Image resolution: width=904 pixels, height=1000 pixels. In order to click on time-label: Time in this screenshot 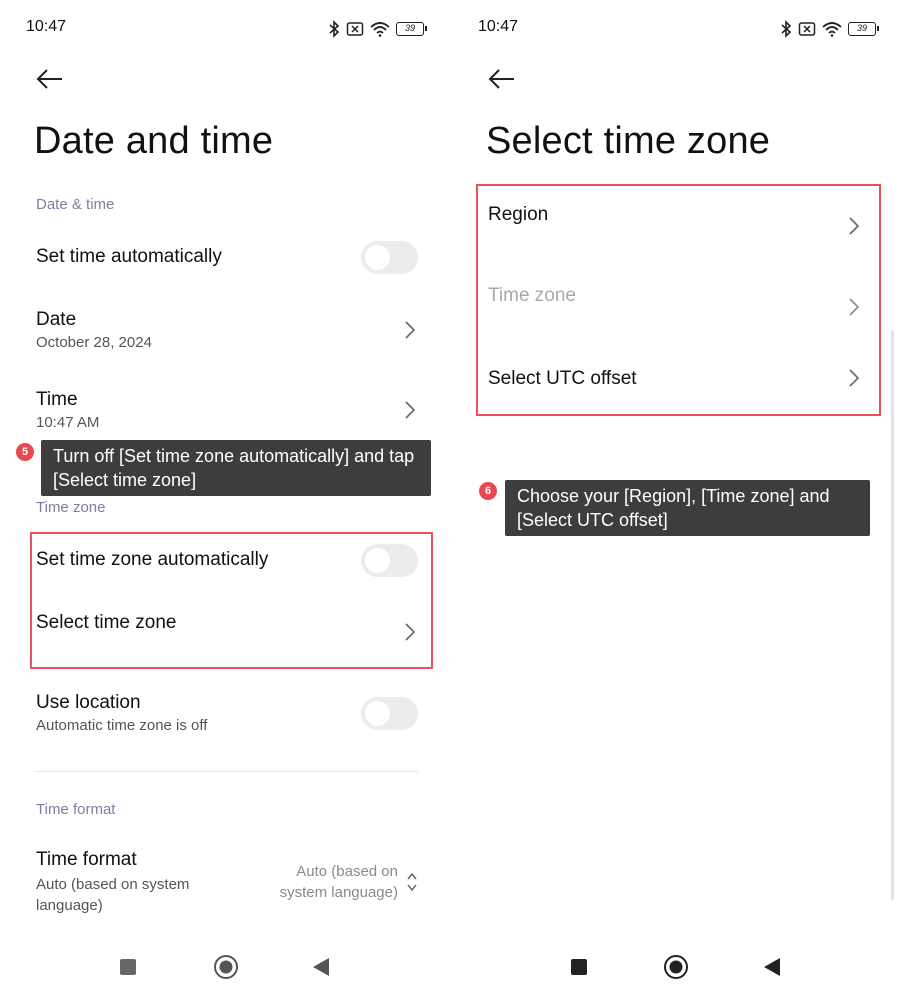, I will do `click(57, 399)`.